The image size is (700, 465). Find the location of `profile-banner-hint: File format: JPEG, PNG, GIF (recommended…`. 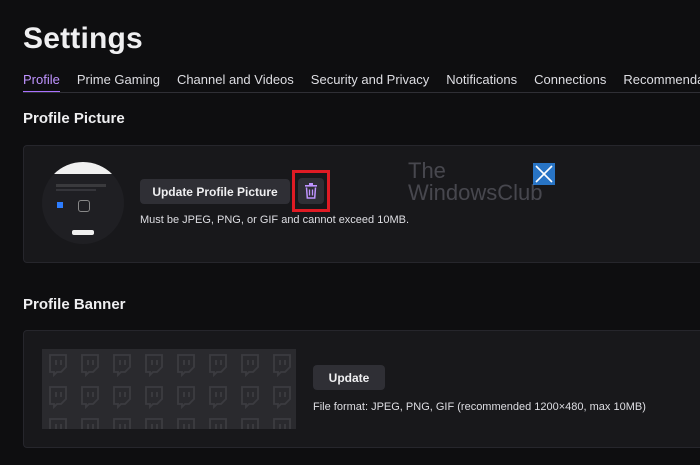

profile-banner-hint: File format: JPEG, PNG, GIF (recommended… is located at coordinates (479, 407).